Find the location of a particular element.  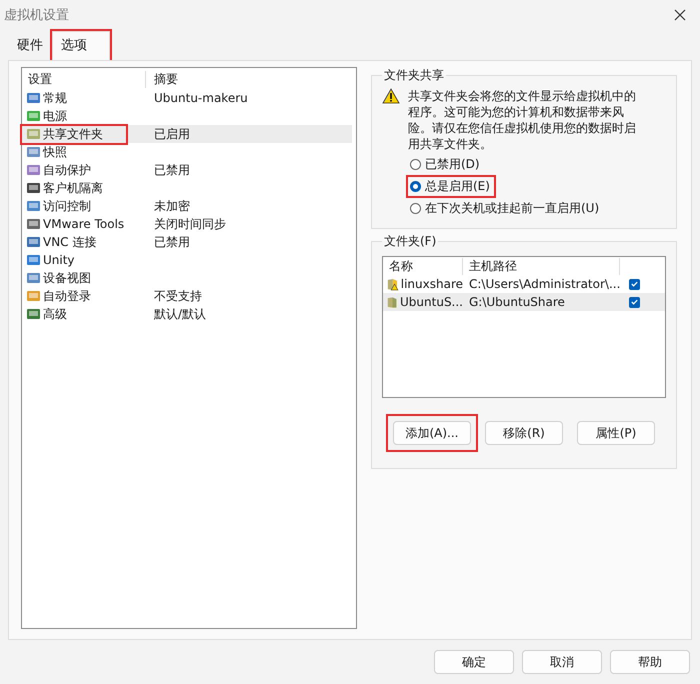

settings-item: VNC 连接 已禁用 is located at coordinates (187, 242).